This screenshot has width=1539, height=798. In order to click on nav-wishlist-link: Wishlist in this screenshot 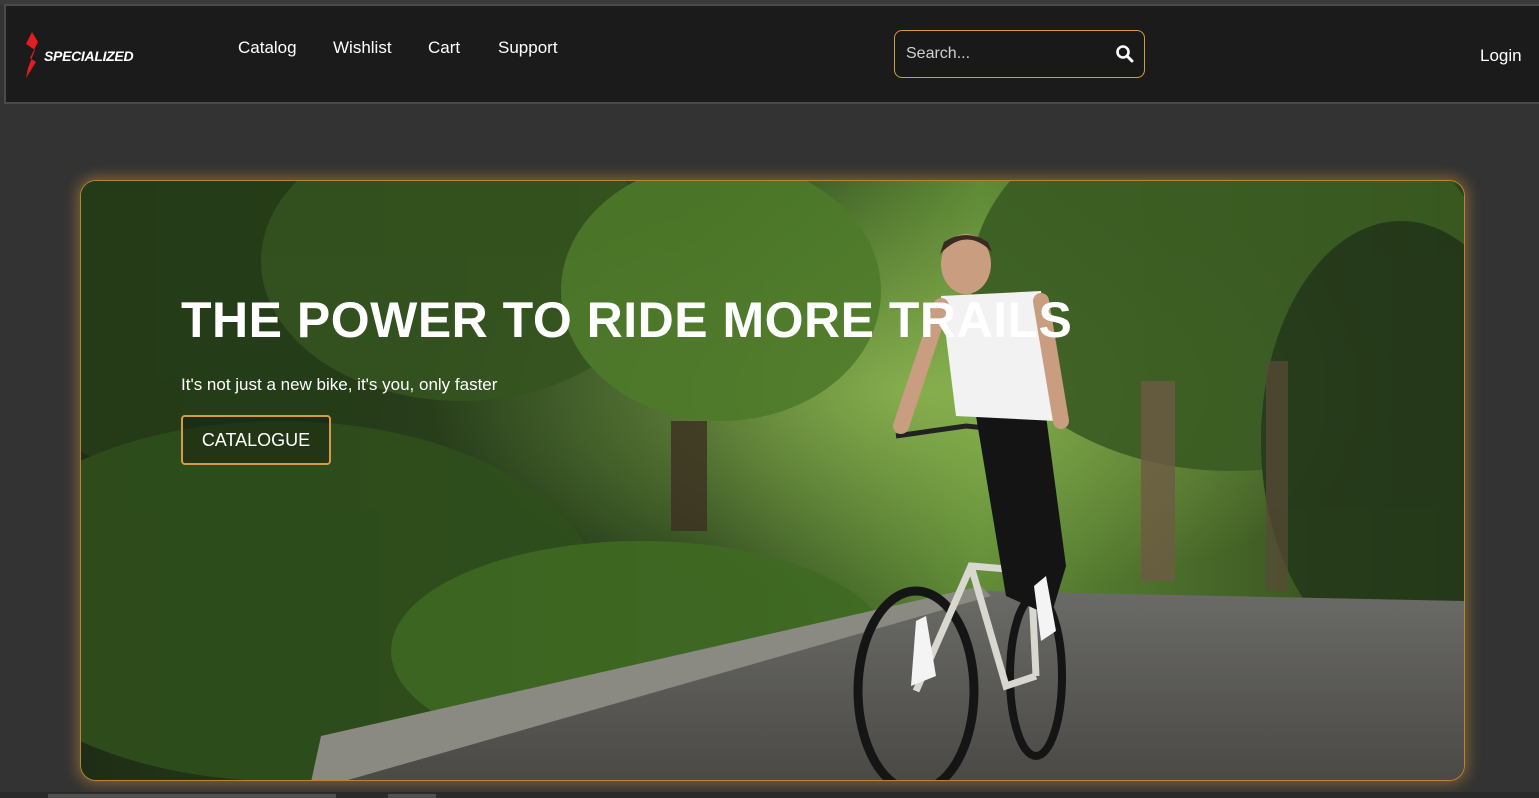, I will do `click(362, 48)`.